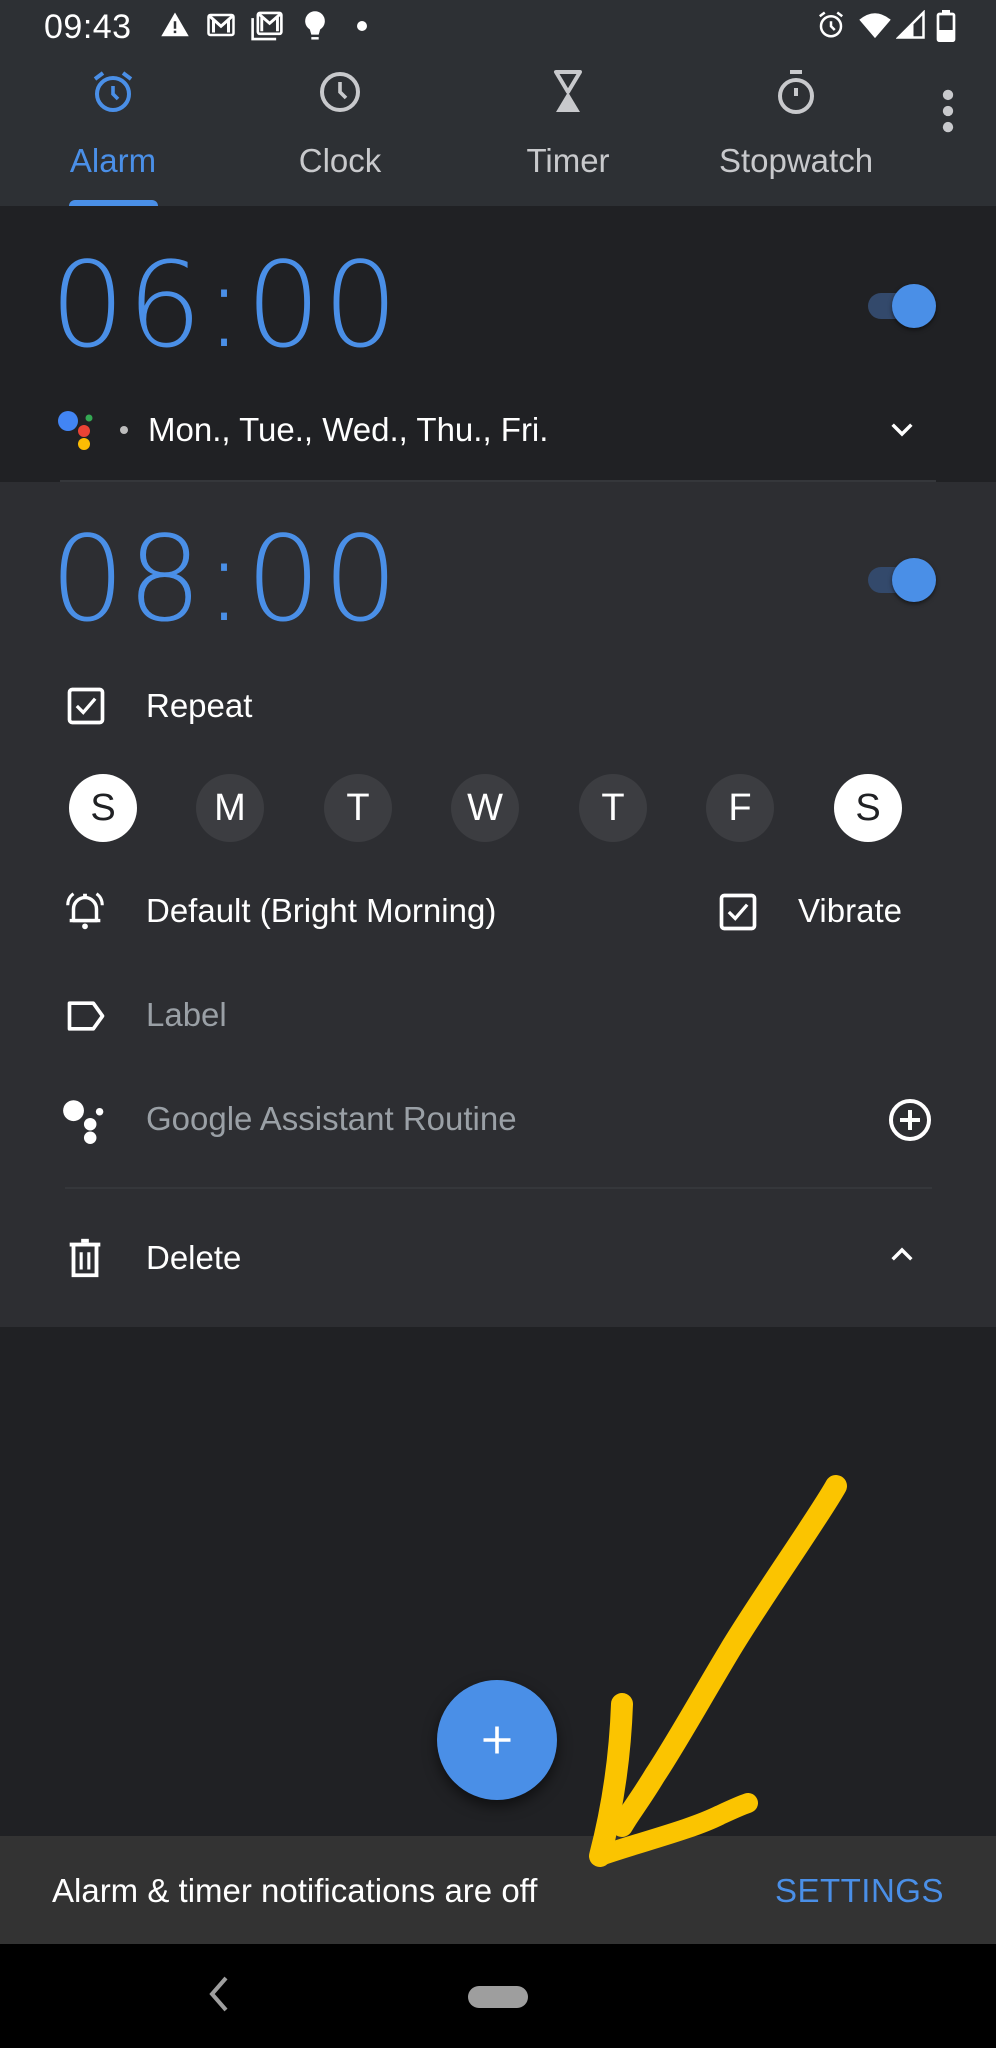  I want to click on status-time: 09:43, so click(88, 27).